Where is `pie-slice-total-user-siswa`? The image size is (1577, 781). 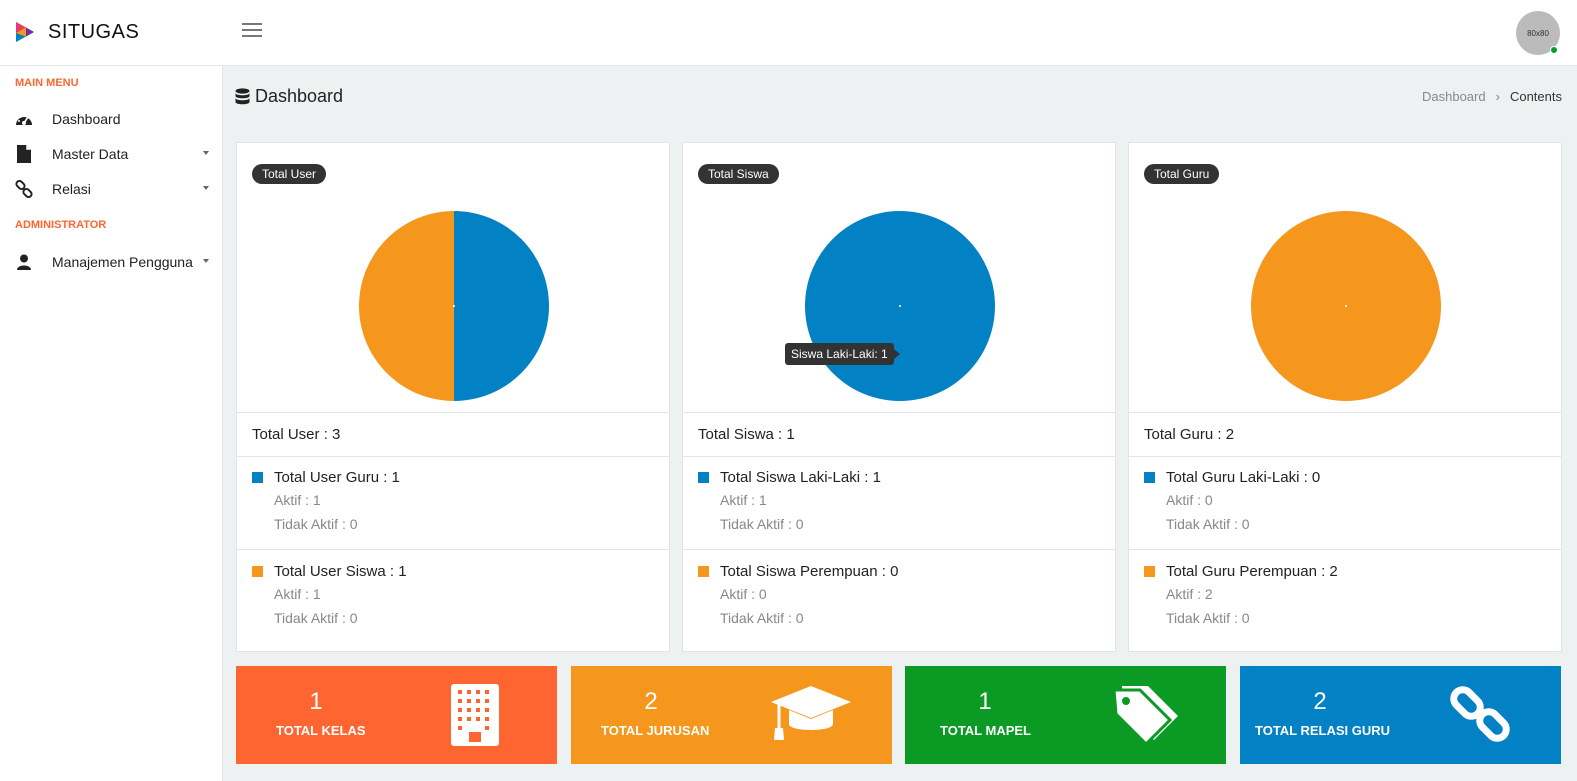 pie-slice-total-user-siswa is located at coordinates (406, 306).